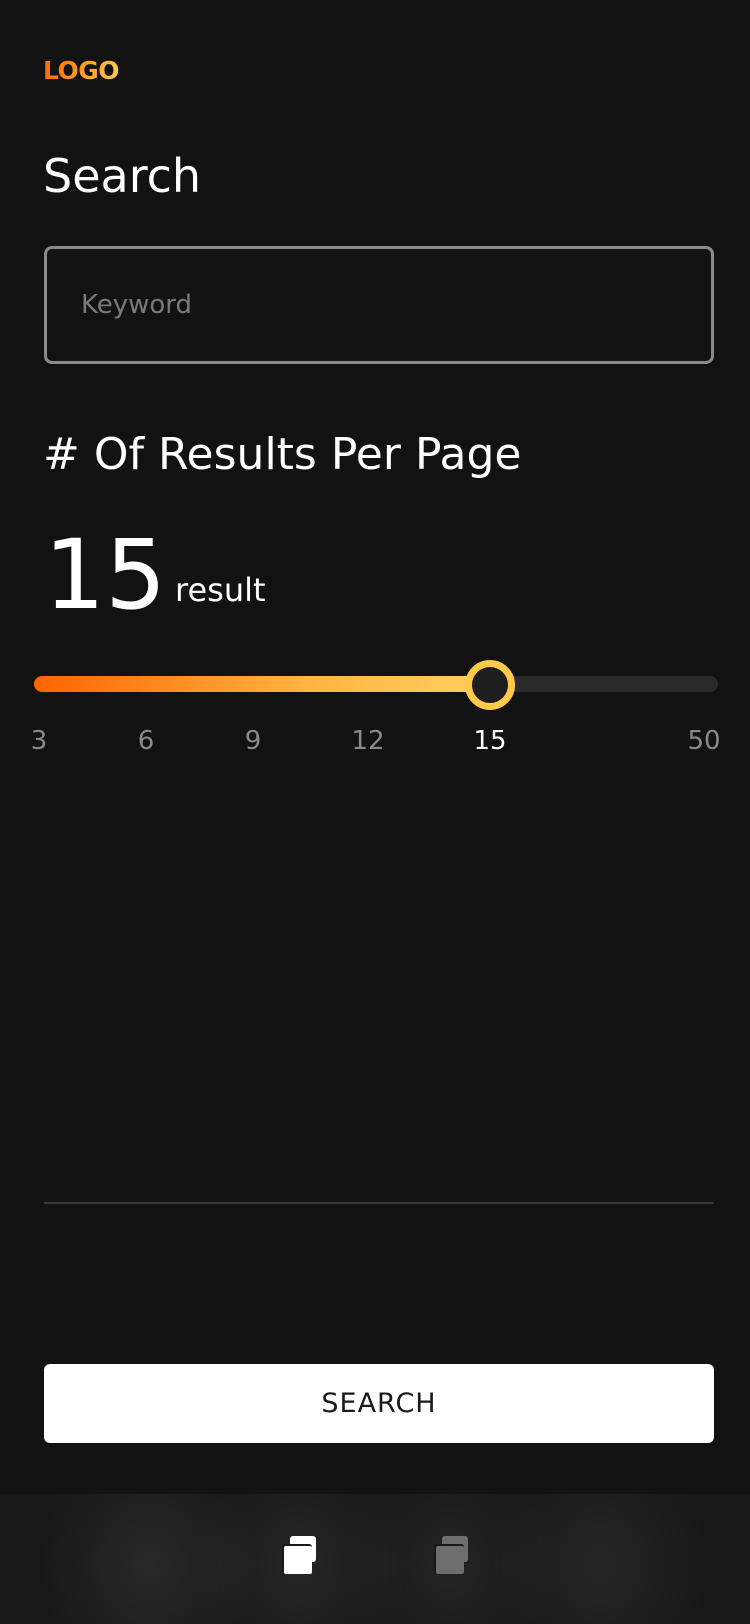  What do you see at coordinates (262, 684) in the screenshot?
I see `slider-fill` at bounding box center [262, 684].